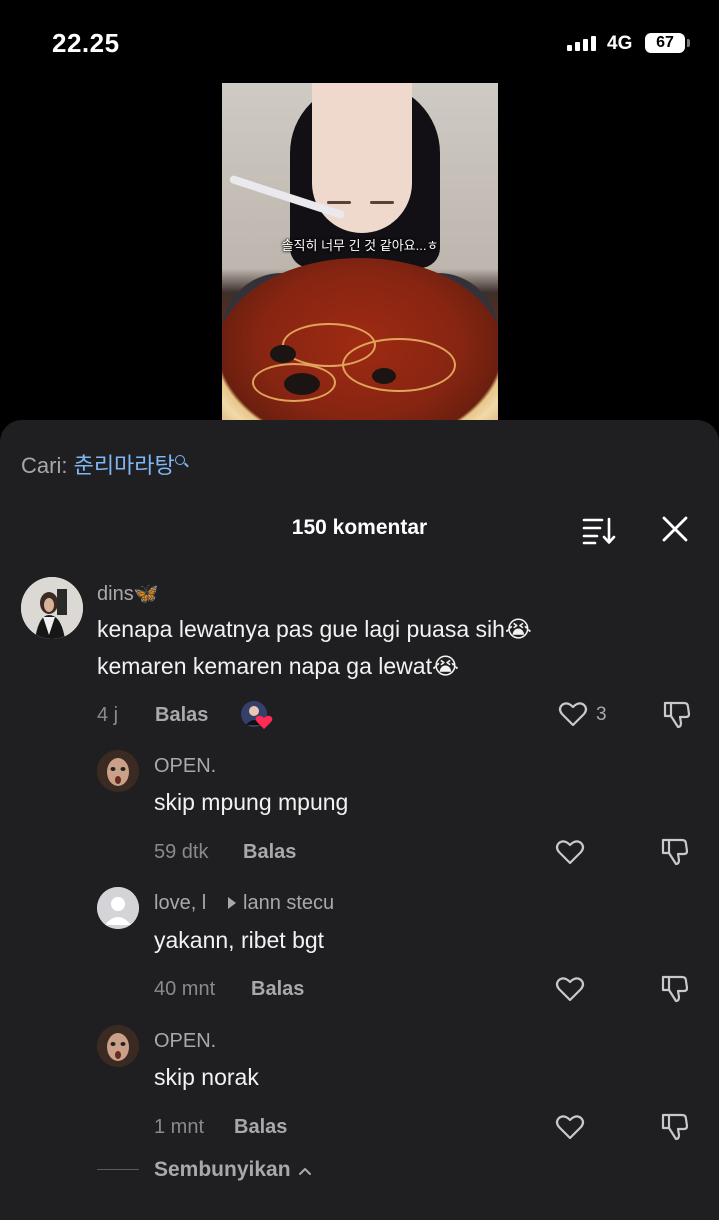  What do you see at coordinates (232, 903) in the screenshot?
I see `reply-arrow-icon` at bounding box center [232, 903].